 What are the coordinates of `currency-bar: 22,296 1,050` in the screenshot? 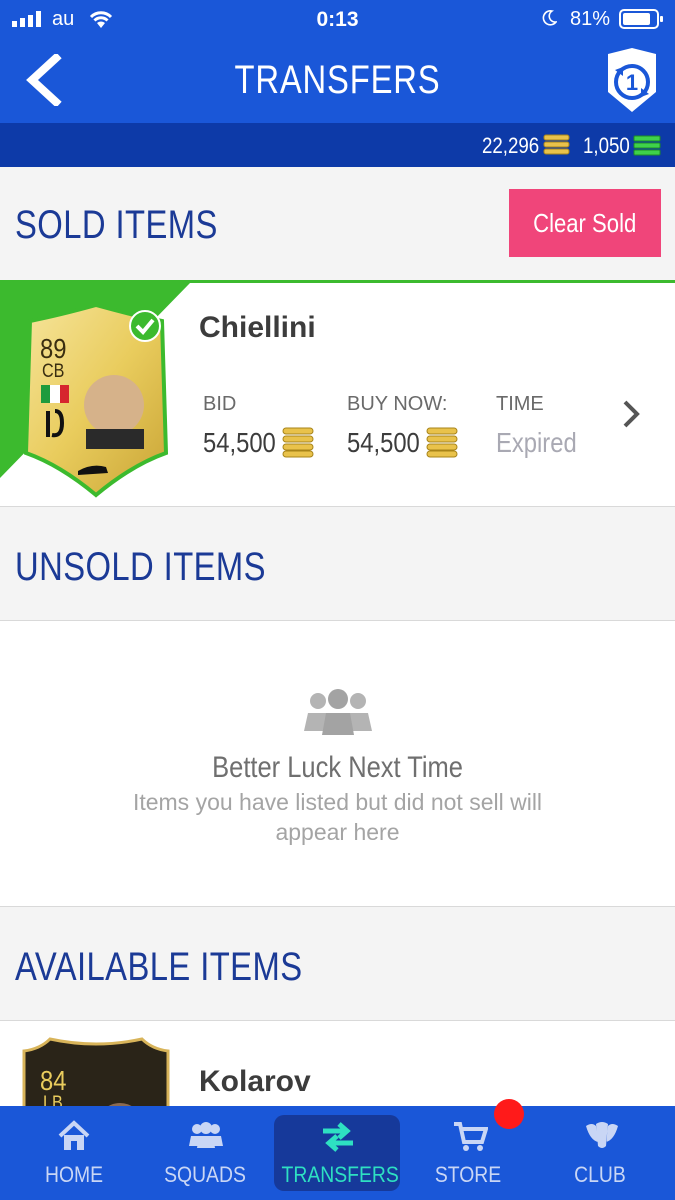 It's located at (337, 145).